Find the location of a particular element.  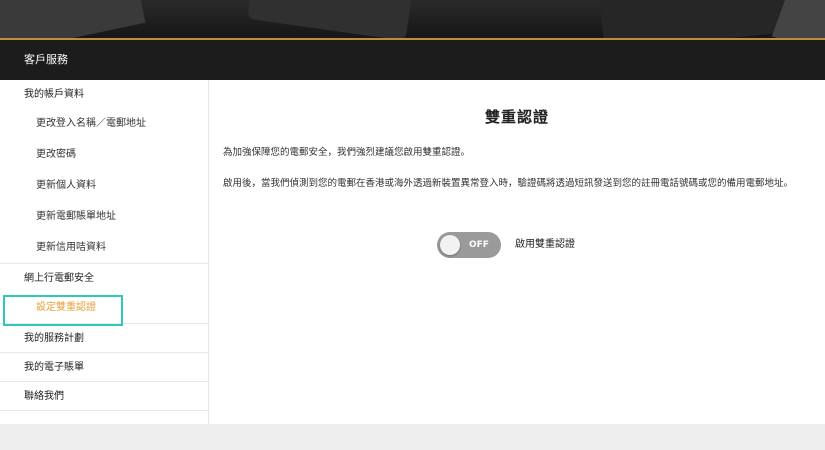

sidebar-group-ebill: 我的電子賬單 is located at coordinates (104, 367).